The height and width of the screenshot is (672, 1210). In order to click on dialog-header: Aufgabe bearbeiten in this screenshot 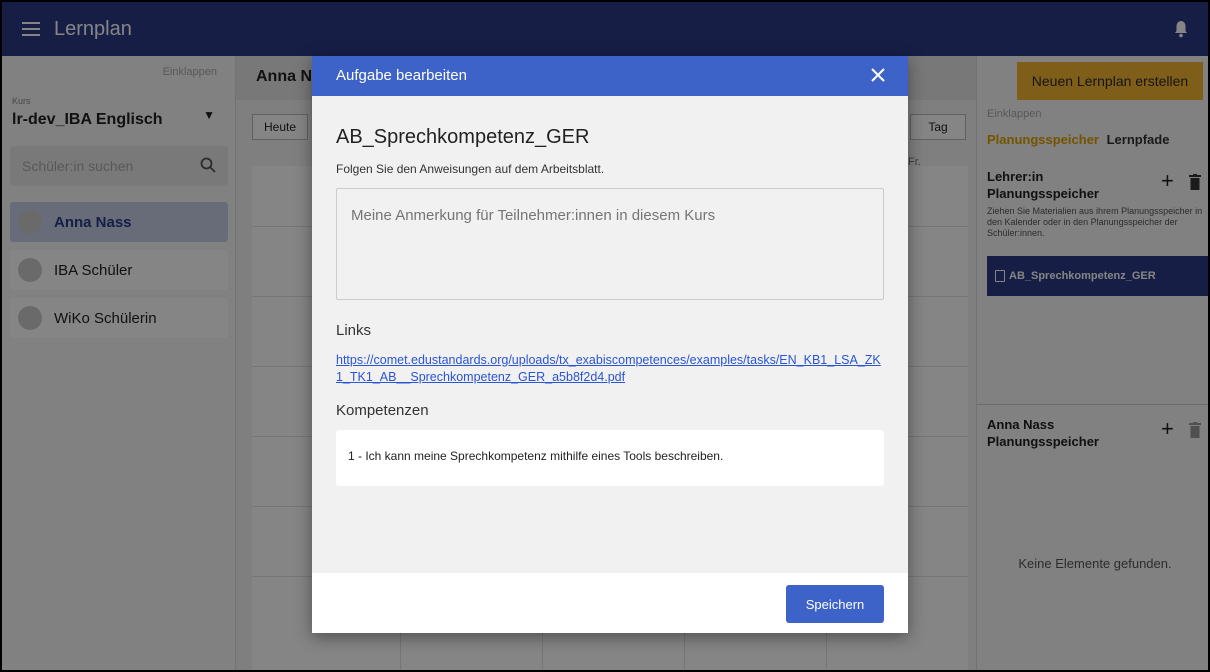, I will do `click(610, 76)`.